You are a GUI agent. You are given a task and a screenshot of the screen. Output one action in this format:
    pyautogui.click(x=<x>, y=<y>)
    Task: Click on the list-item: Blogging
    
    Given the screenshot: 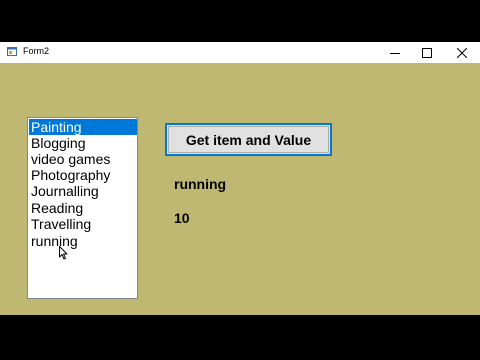 What is the action you would take?
    pyautogui.click(x=83, y=143)
    